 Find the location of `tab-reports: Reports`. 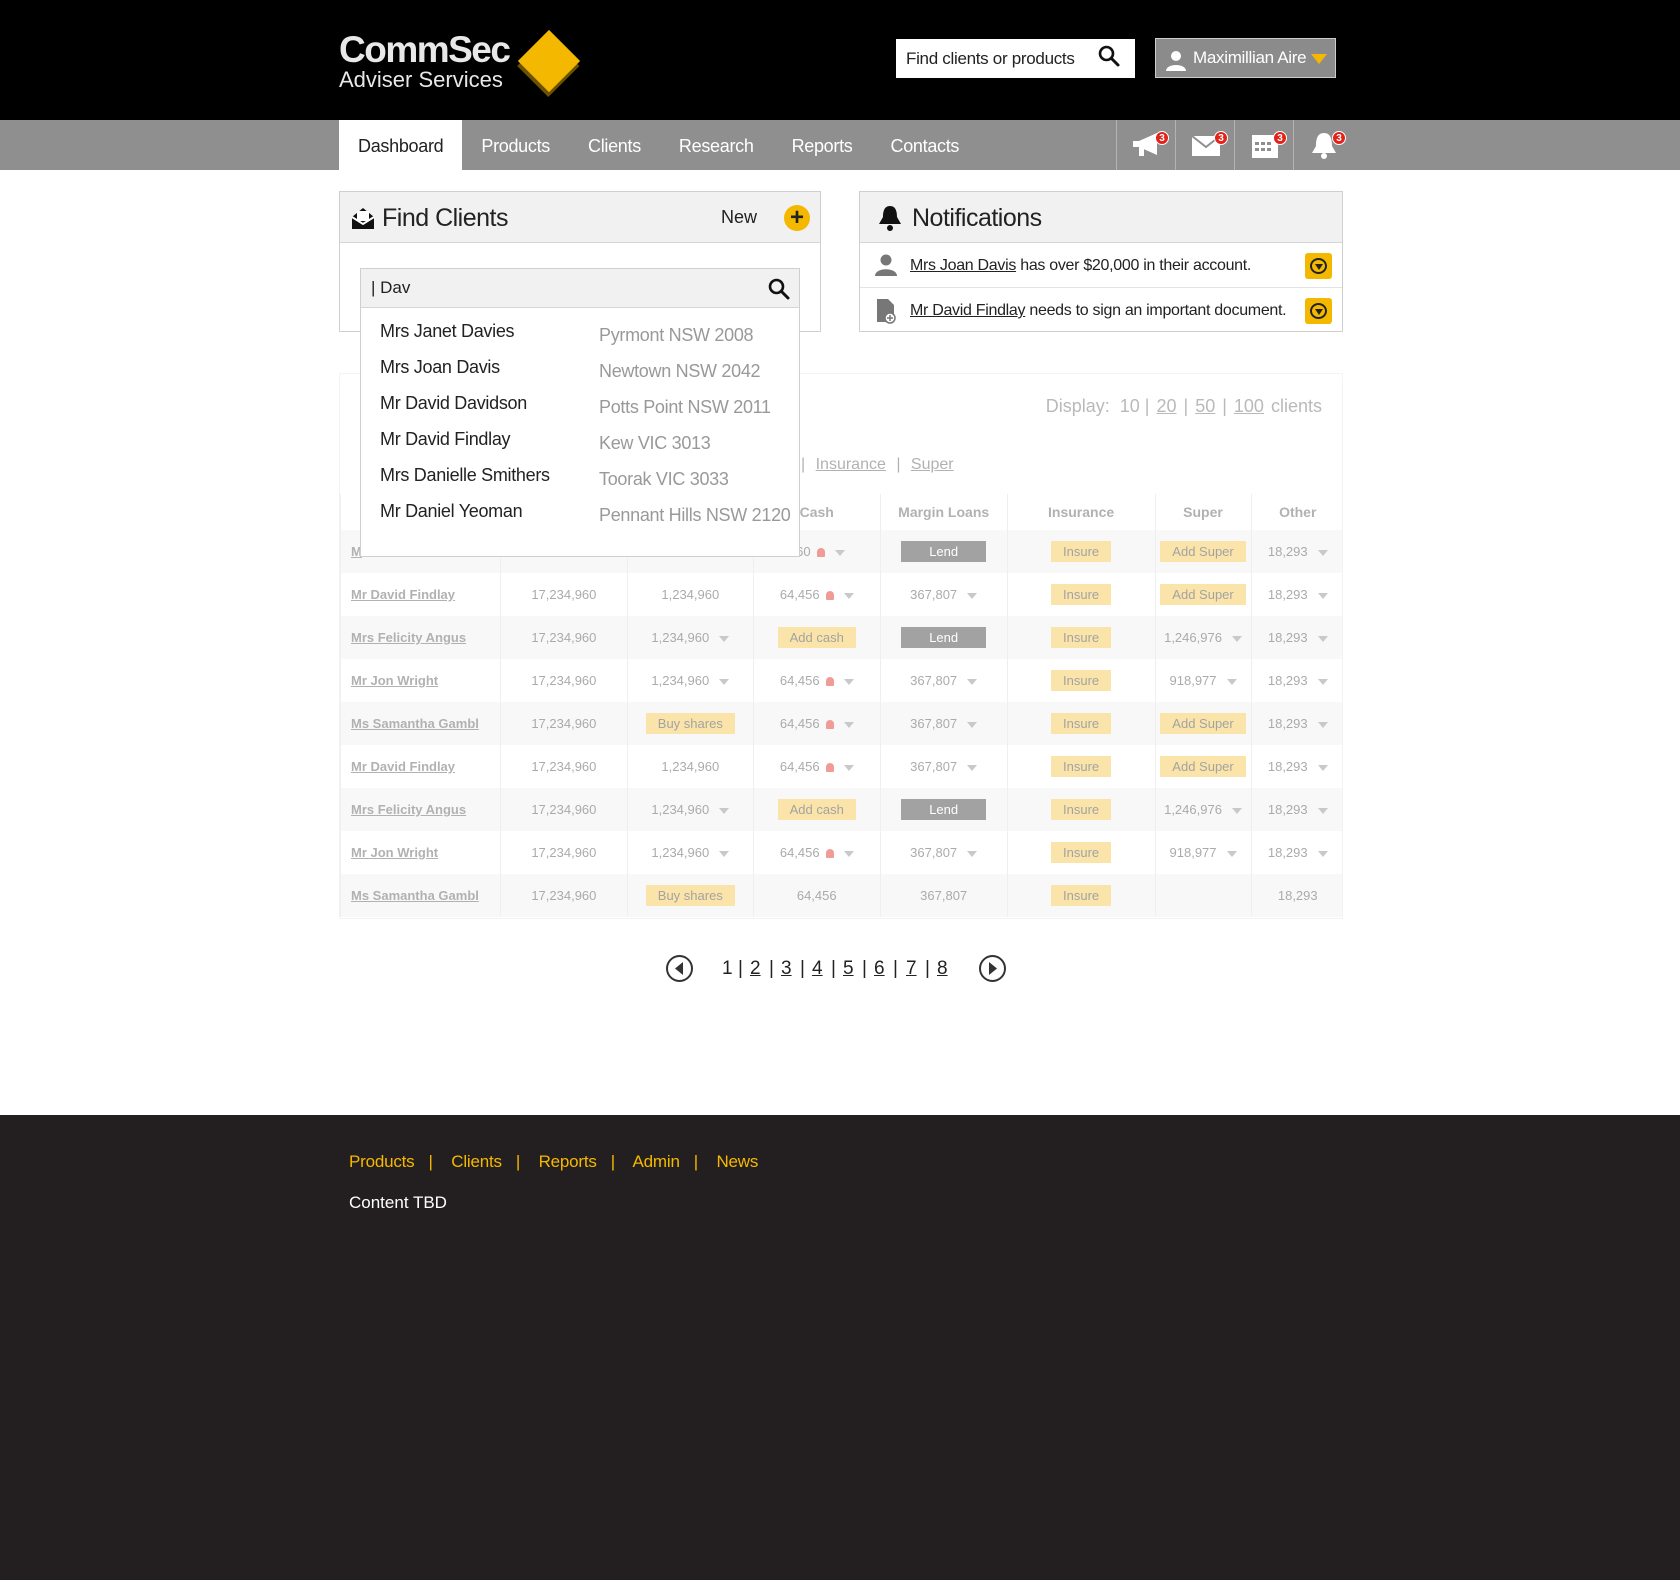

tab-reports: Reports is located at coordinates (822, 145).